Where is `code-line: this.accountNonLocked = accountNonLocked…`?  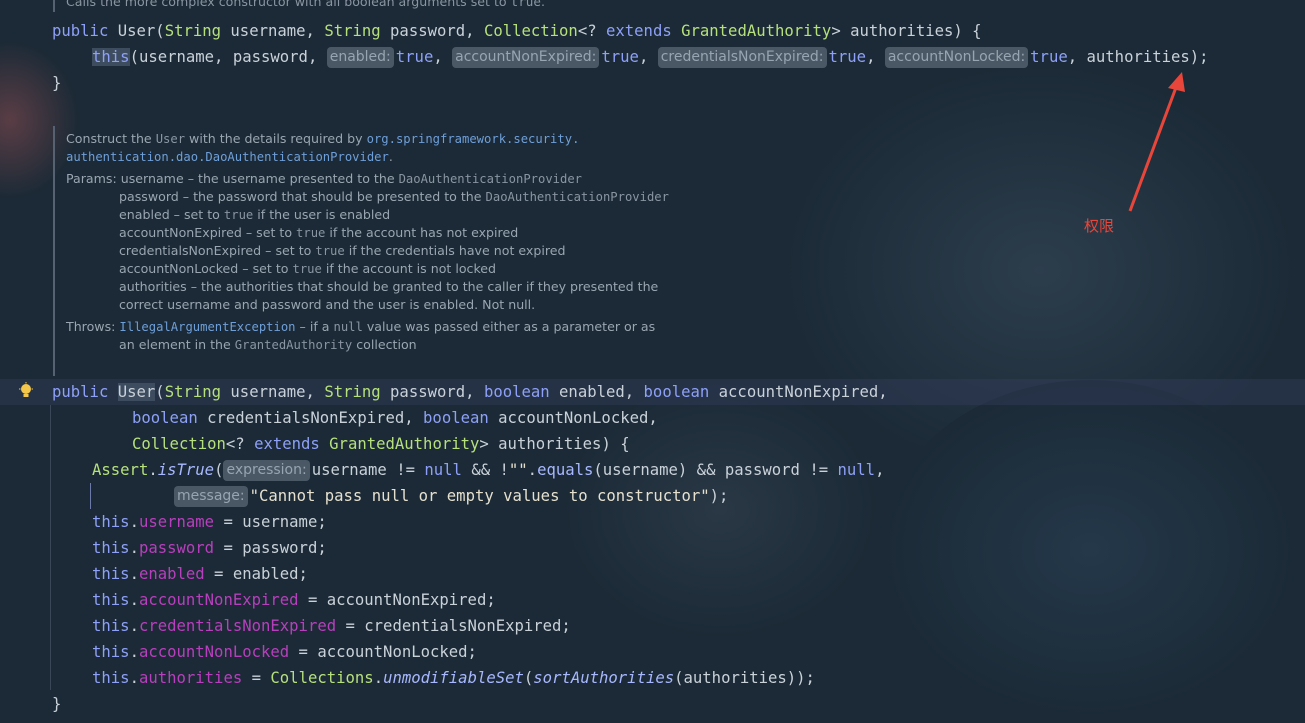 code-line: this.accountNonLocked = accountNonLocked… is located at coordinates (284, 652).